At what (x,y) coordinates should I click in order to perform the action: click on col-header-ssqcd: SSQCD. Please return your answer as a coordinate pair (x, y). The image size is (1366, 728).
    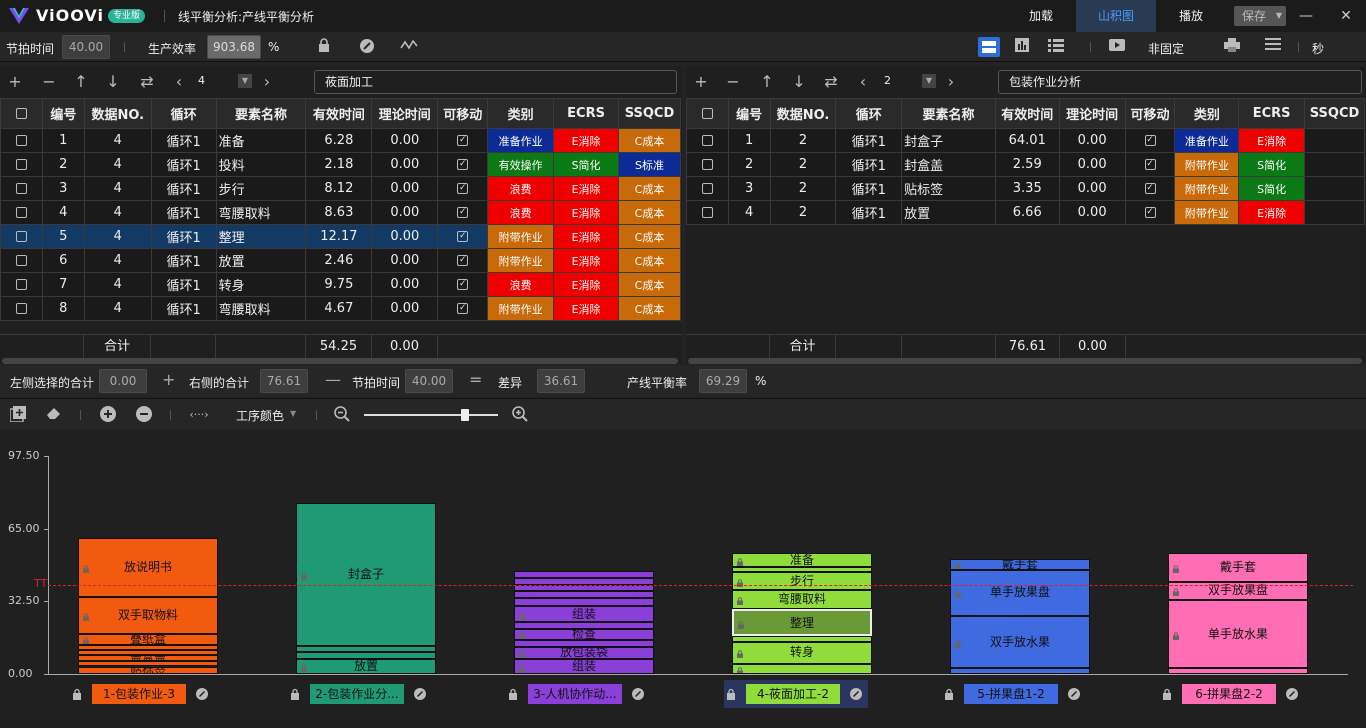
    Looking at the image, I should click on (1334, 113).